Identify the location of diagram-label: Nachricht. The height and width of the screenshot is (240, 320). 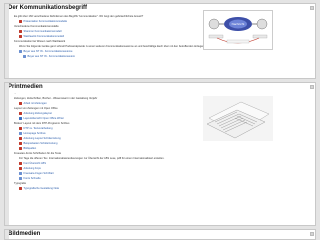
(238, 24).